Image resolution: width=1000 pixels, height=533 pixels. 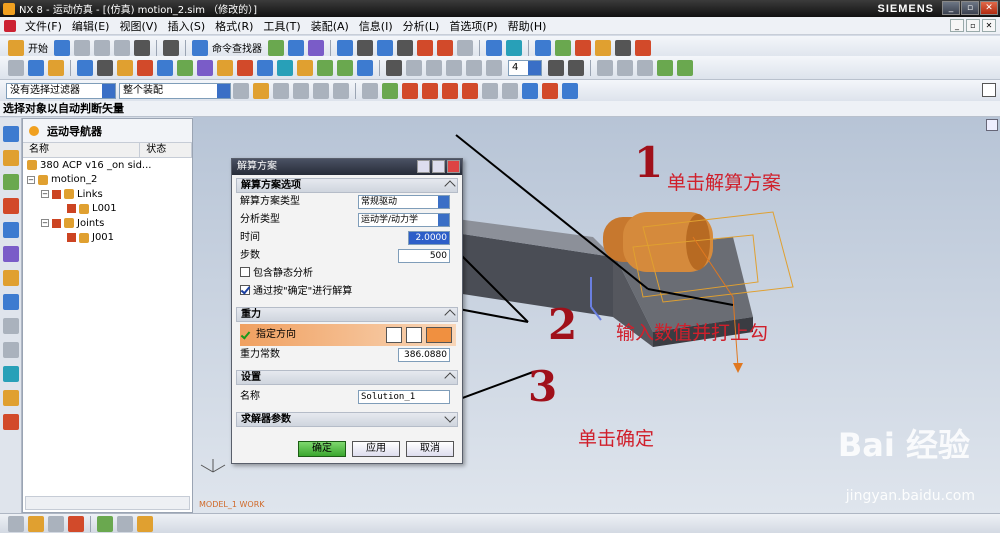 What do you see at coordinates (165, 67) in the screenshot?
I see `coupler-icon` at bounding box center [165, 67].